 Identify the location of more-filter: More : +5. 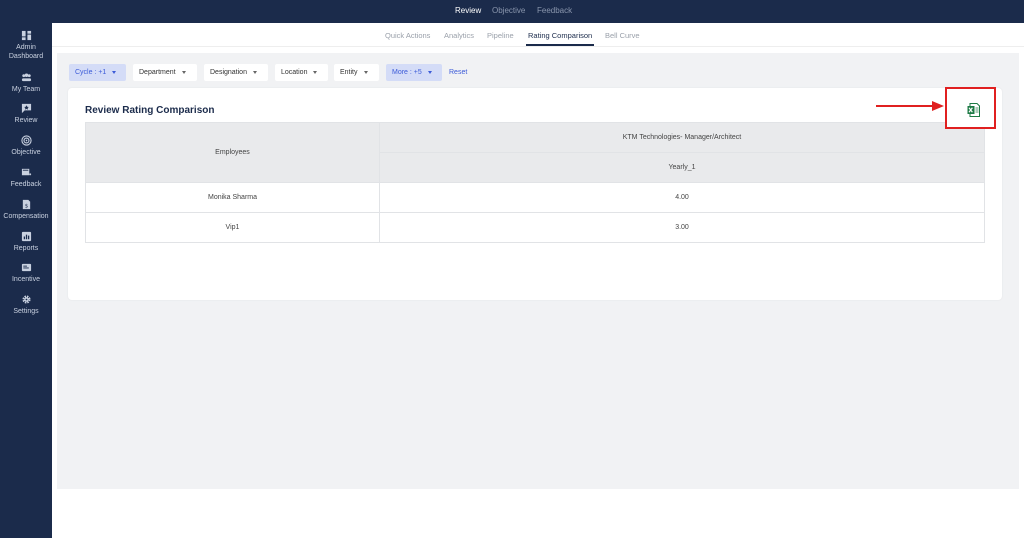
(414, 72).